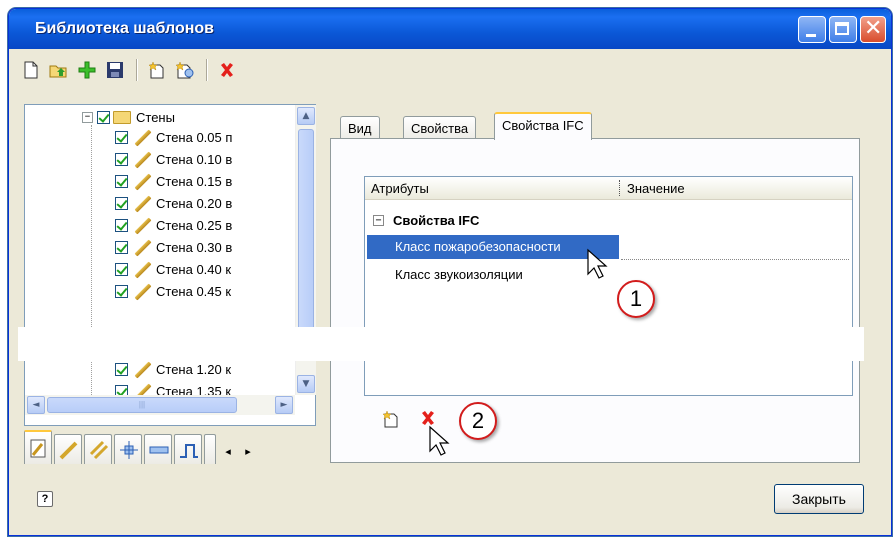  I want to click on tree-item: Стена 0.20 в, so click(173, 203).